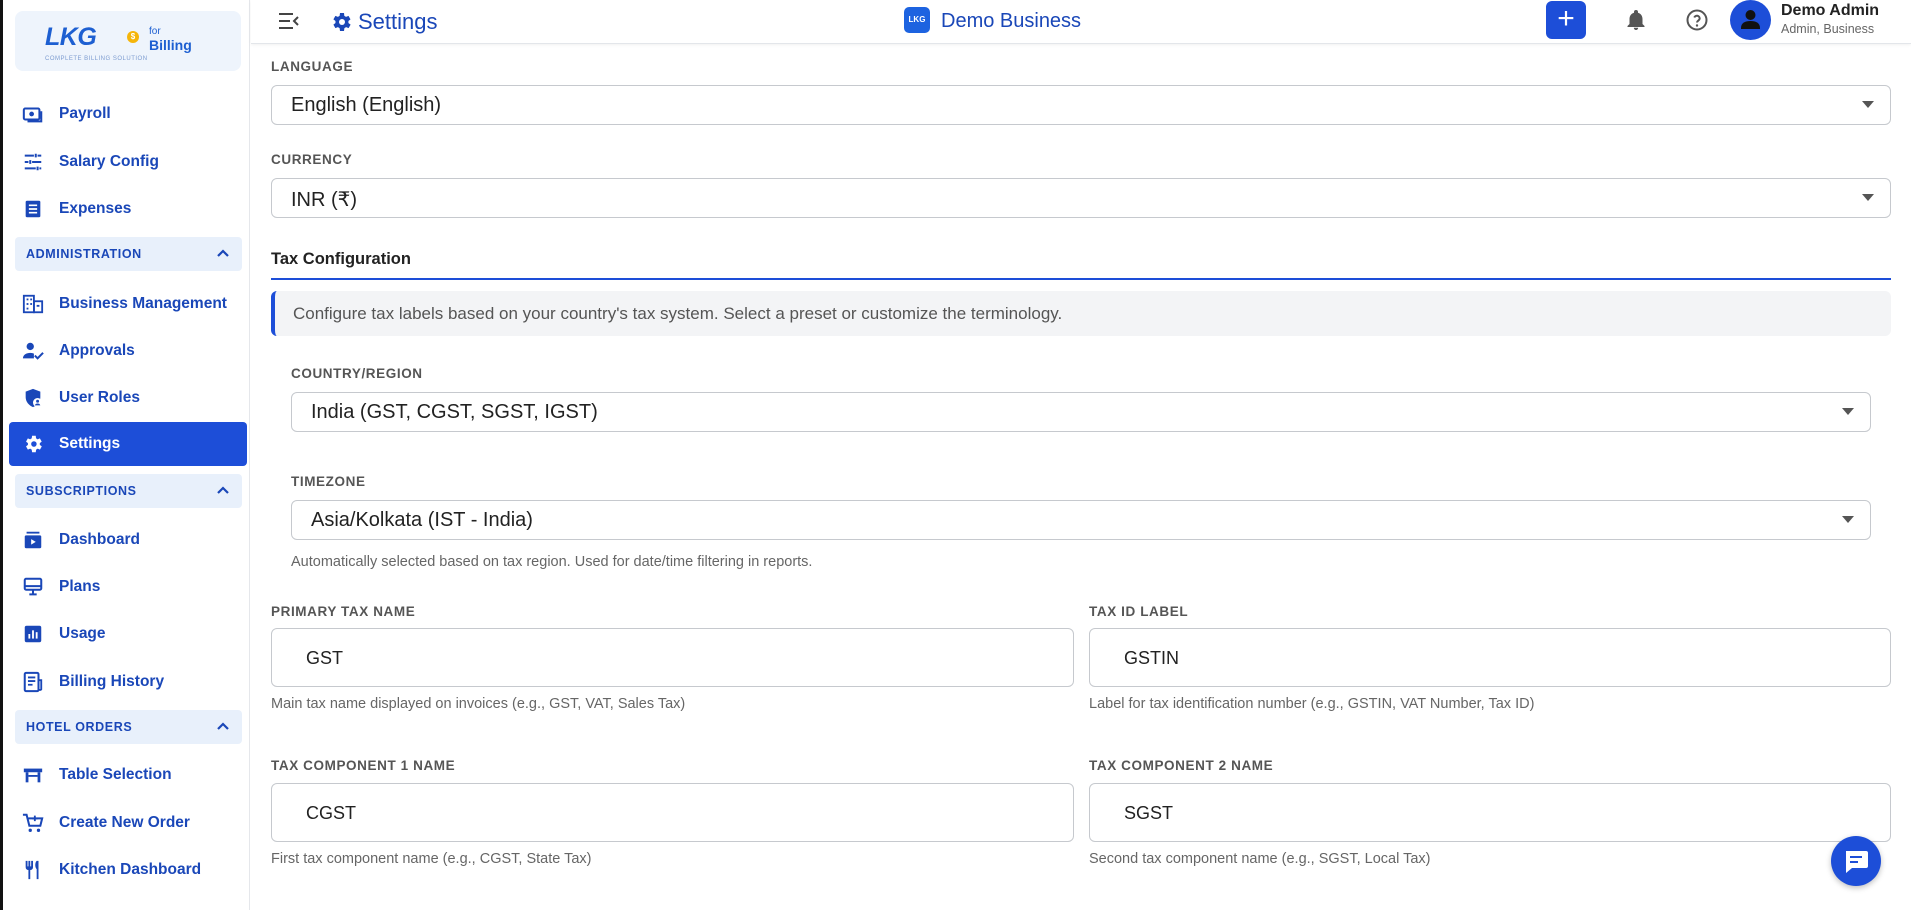 This screenshot has width=1911, height=910. Describe the element at coordinates (33, 775) in the screenshot. I see `table-icon` at that location.